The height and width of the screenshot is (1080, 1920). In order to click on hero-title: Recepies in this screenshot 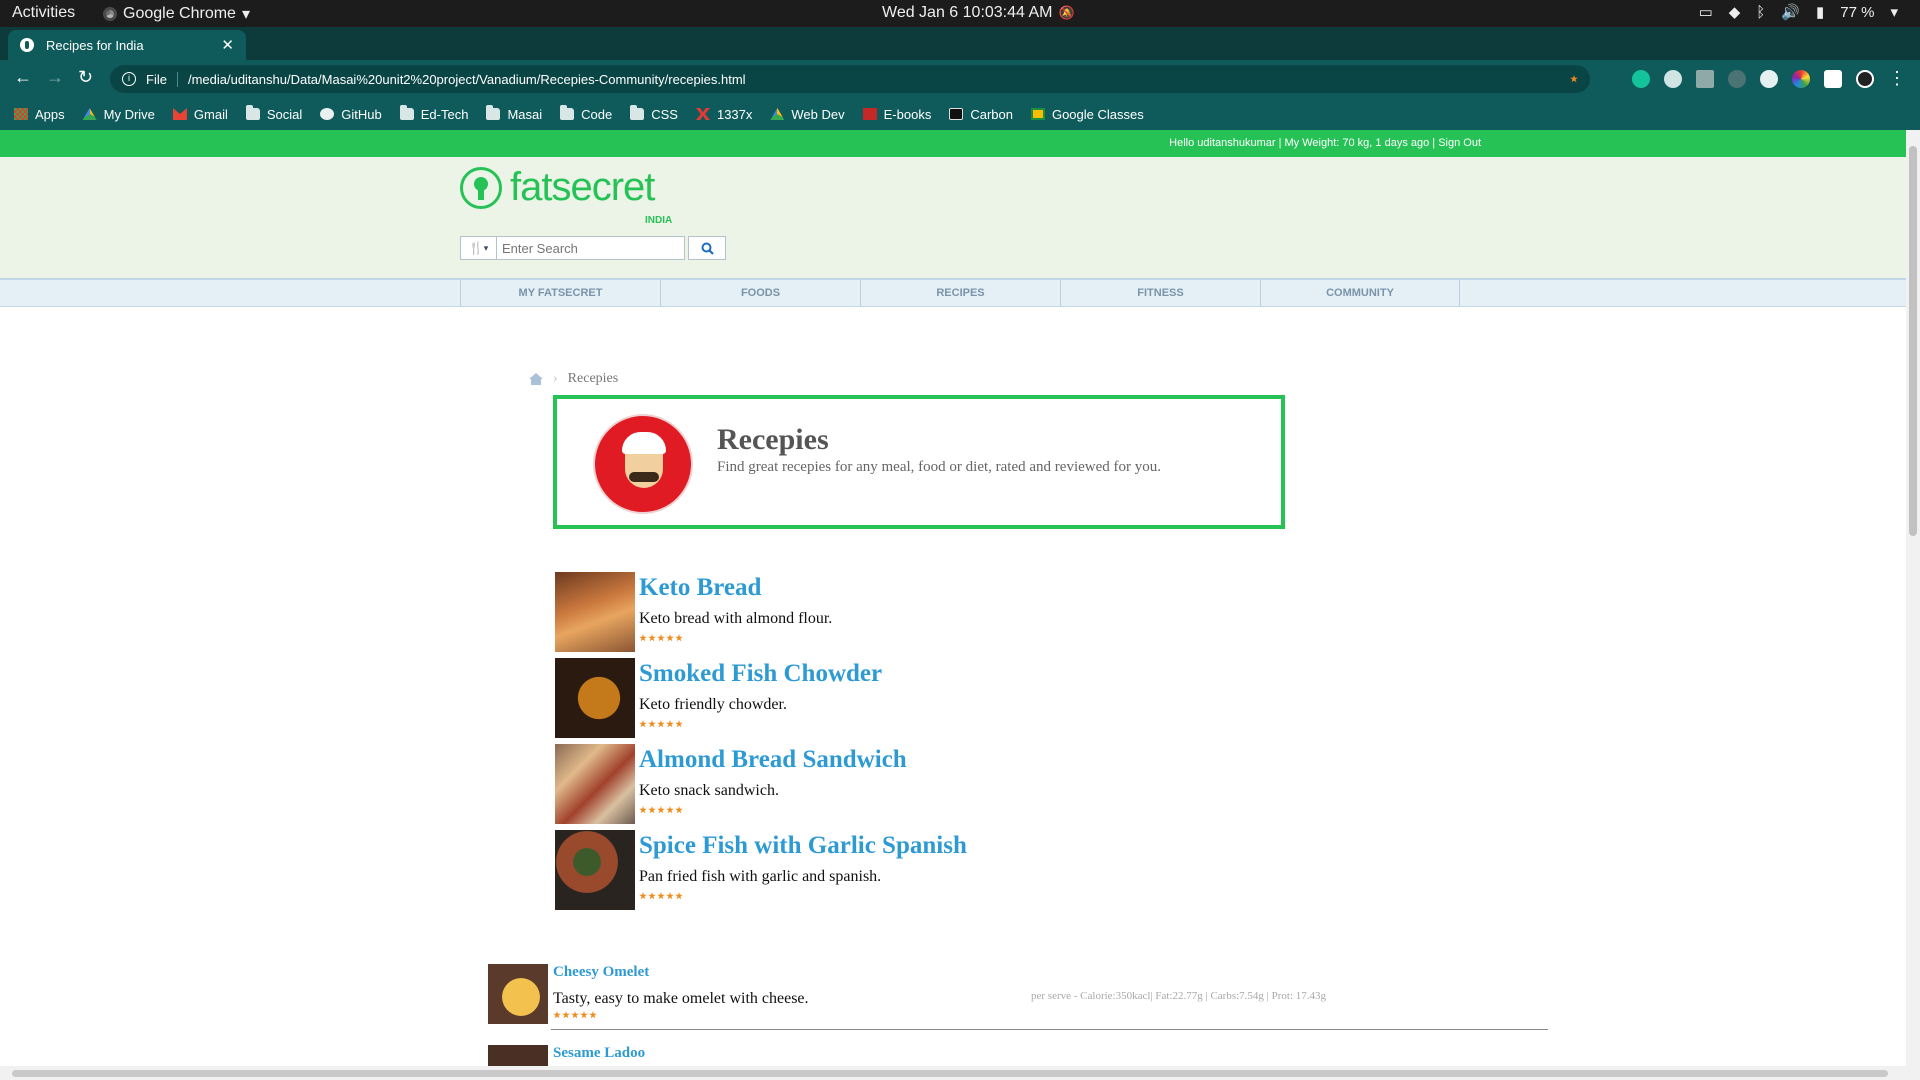, I will do `click(773, 439)`.